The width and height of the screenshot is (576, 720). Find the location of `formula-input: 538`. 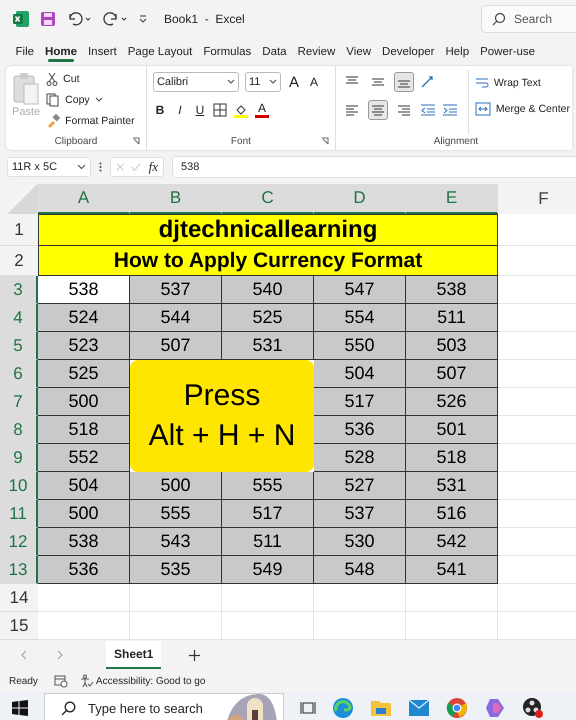

formula-input: 538 is located at coordinates (374, 167).